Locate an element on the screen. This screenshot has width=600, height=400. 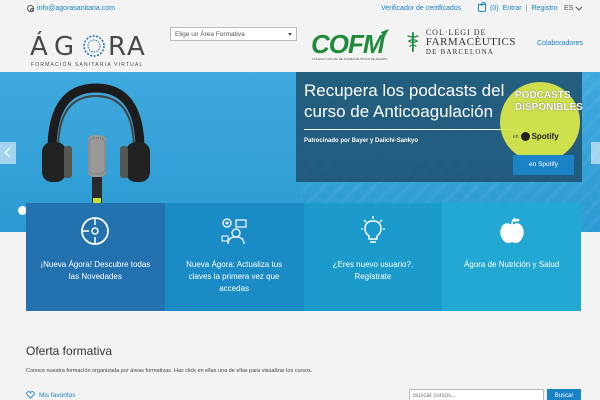
pharmacy-cross-icon is located at coordinates (413, 42).